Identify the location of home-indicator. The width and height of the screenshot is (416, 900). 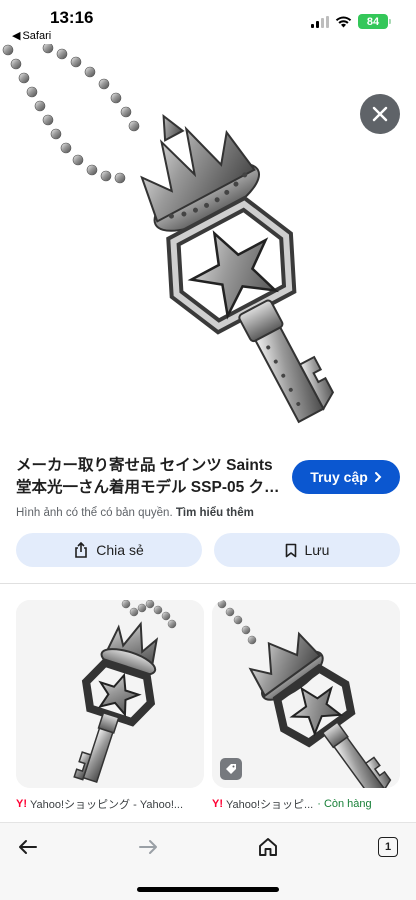
(208, 889).